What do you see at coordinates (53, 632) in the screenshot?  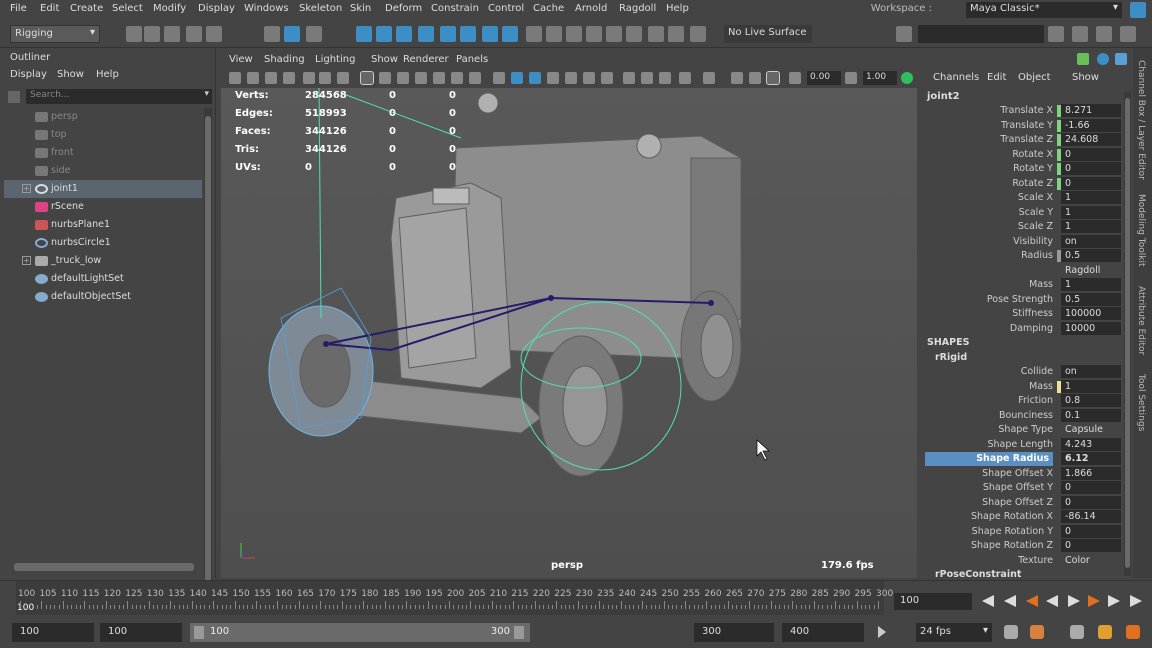 I see `animation-start-field: 100` at bounding box center [53, 632].